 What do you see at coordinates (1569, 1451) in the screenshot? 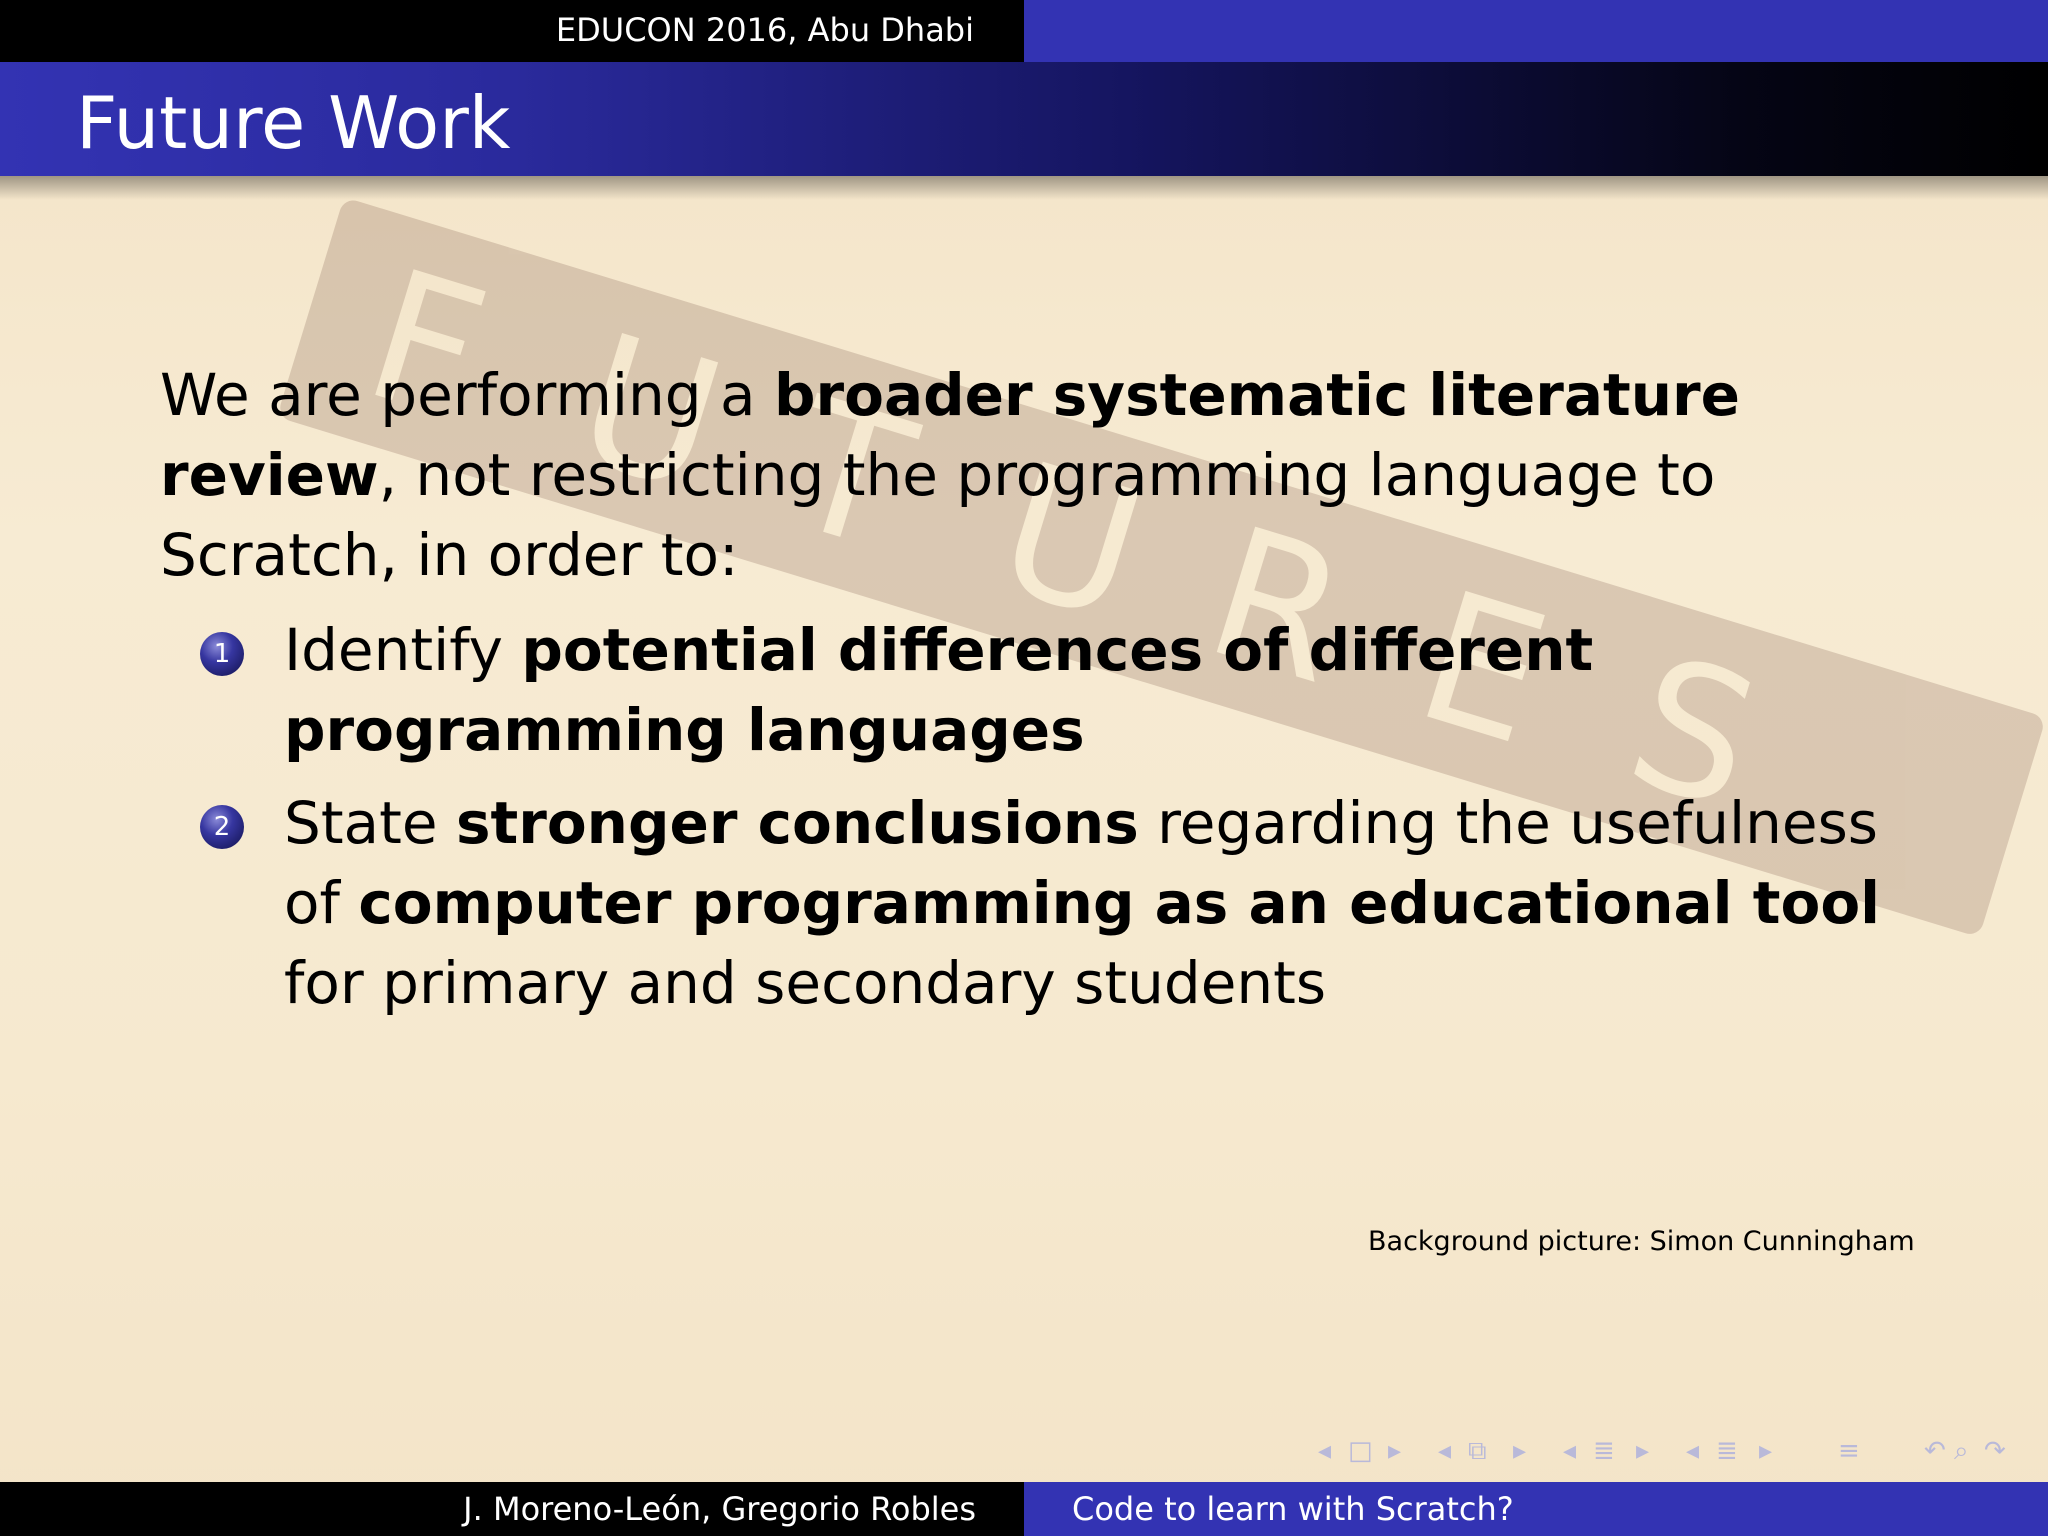
I see `nav-prev-section-icon: ◂` at bounding box center [1569, 1451].